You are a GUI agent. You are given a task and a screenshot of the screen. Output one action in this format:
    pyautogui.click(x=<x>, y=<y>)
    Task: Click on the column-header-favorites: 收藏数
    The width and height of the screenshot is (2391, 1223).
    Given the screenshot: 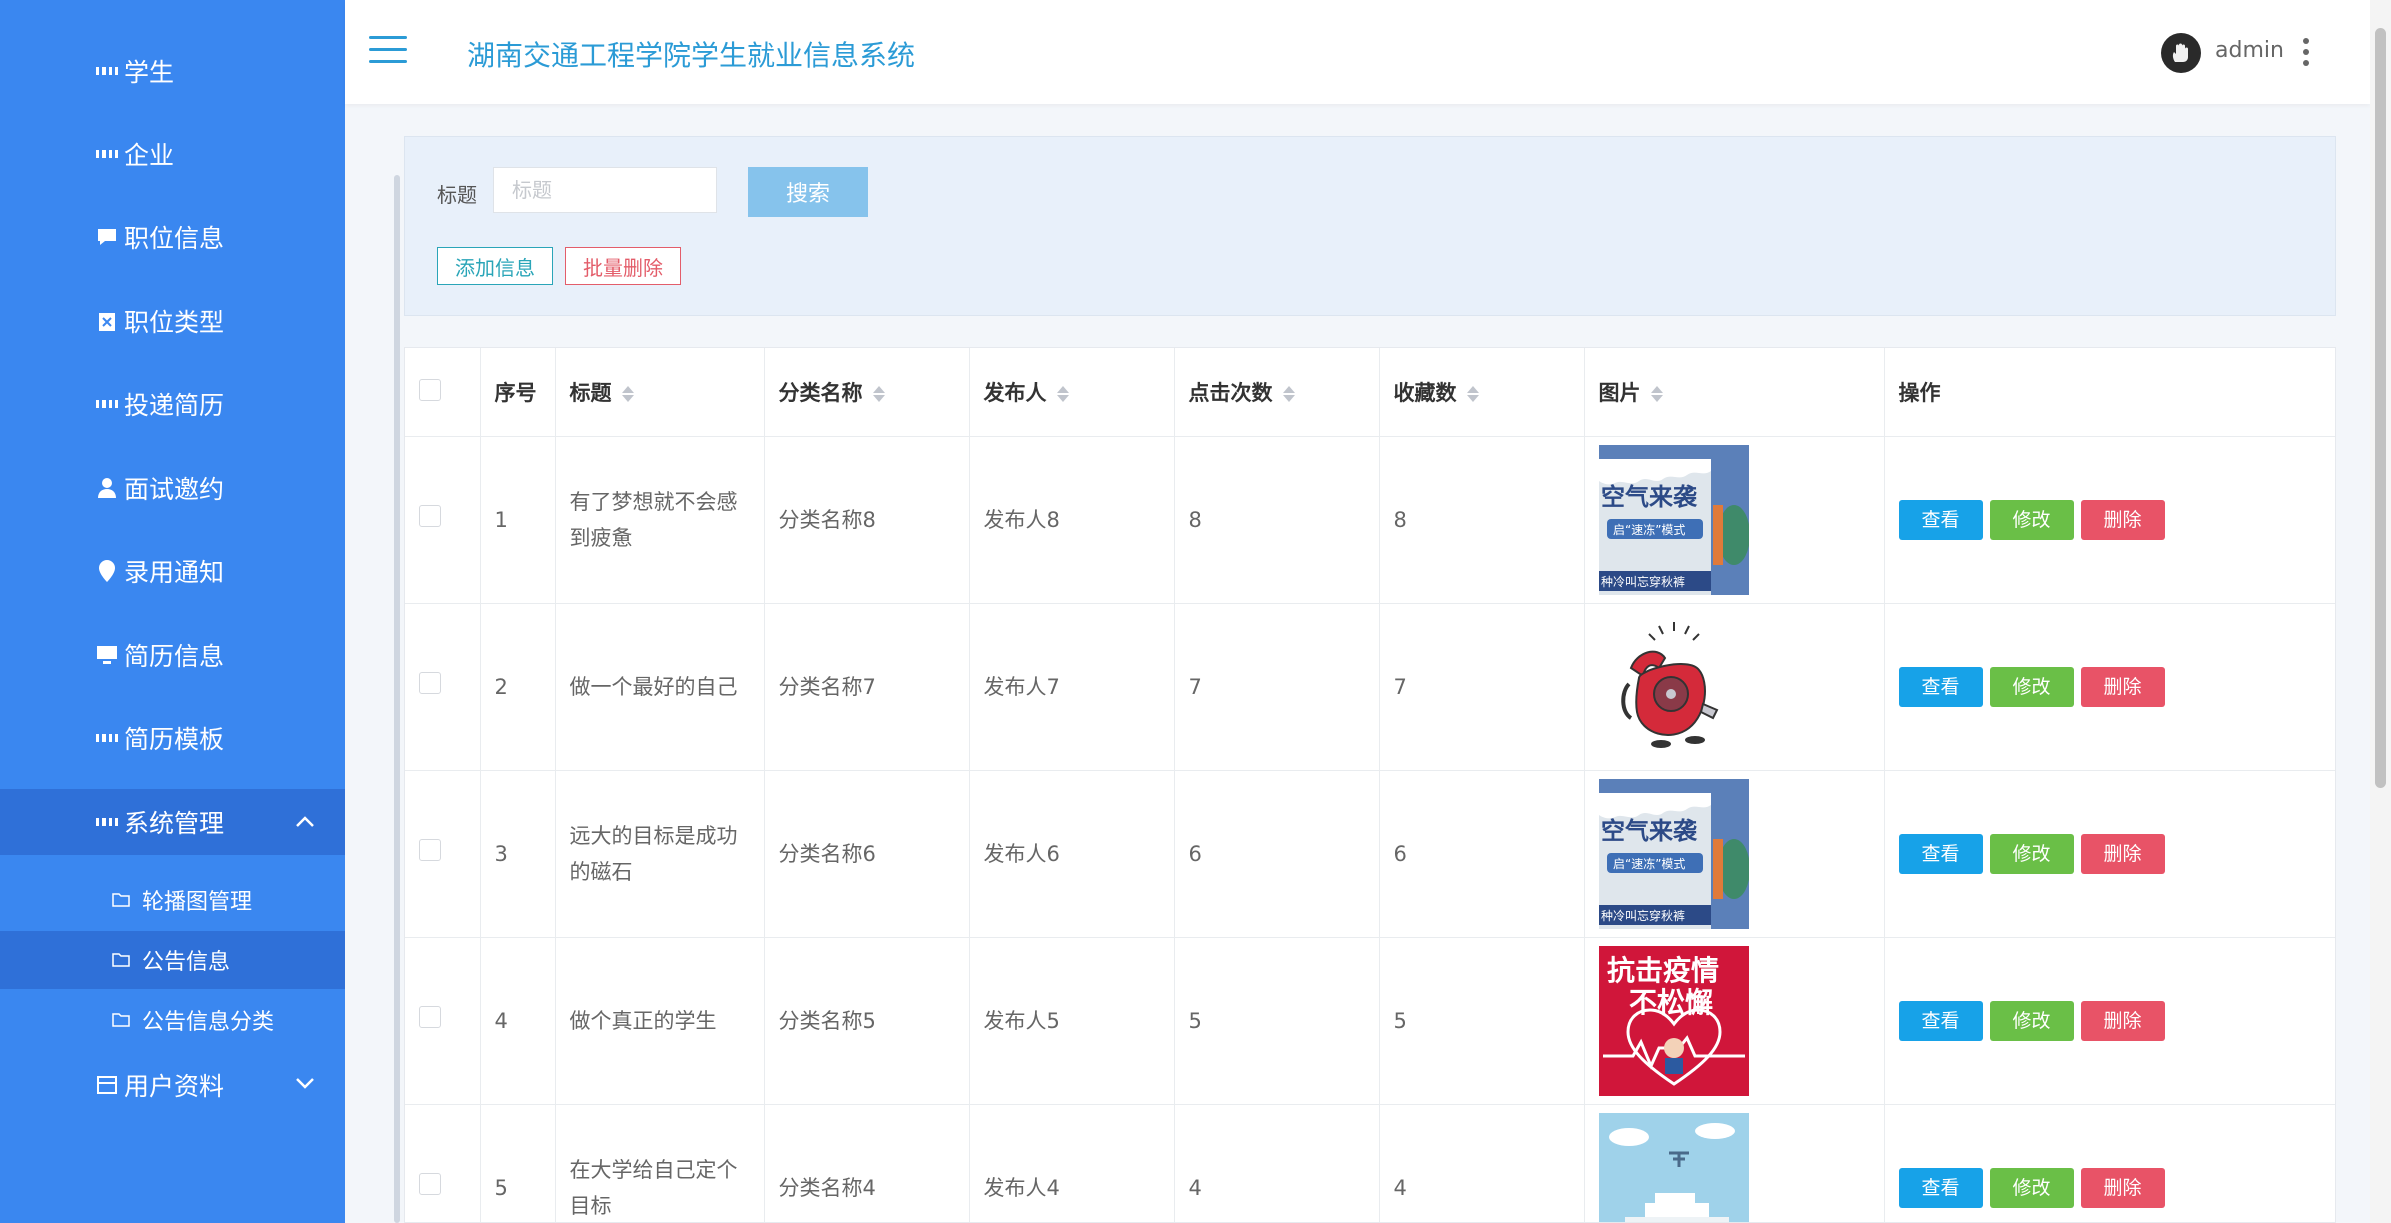 What is the action you would take?
    pyautogui.click(x=1482, y=392)
    